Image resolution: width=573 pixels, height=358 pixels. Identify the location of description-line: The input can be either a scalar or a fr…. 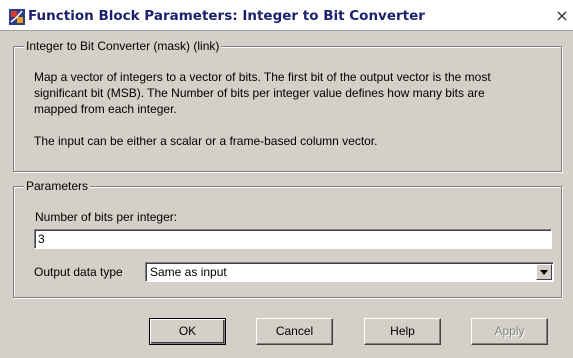
(206, 141).